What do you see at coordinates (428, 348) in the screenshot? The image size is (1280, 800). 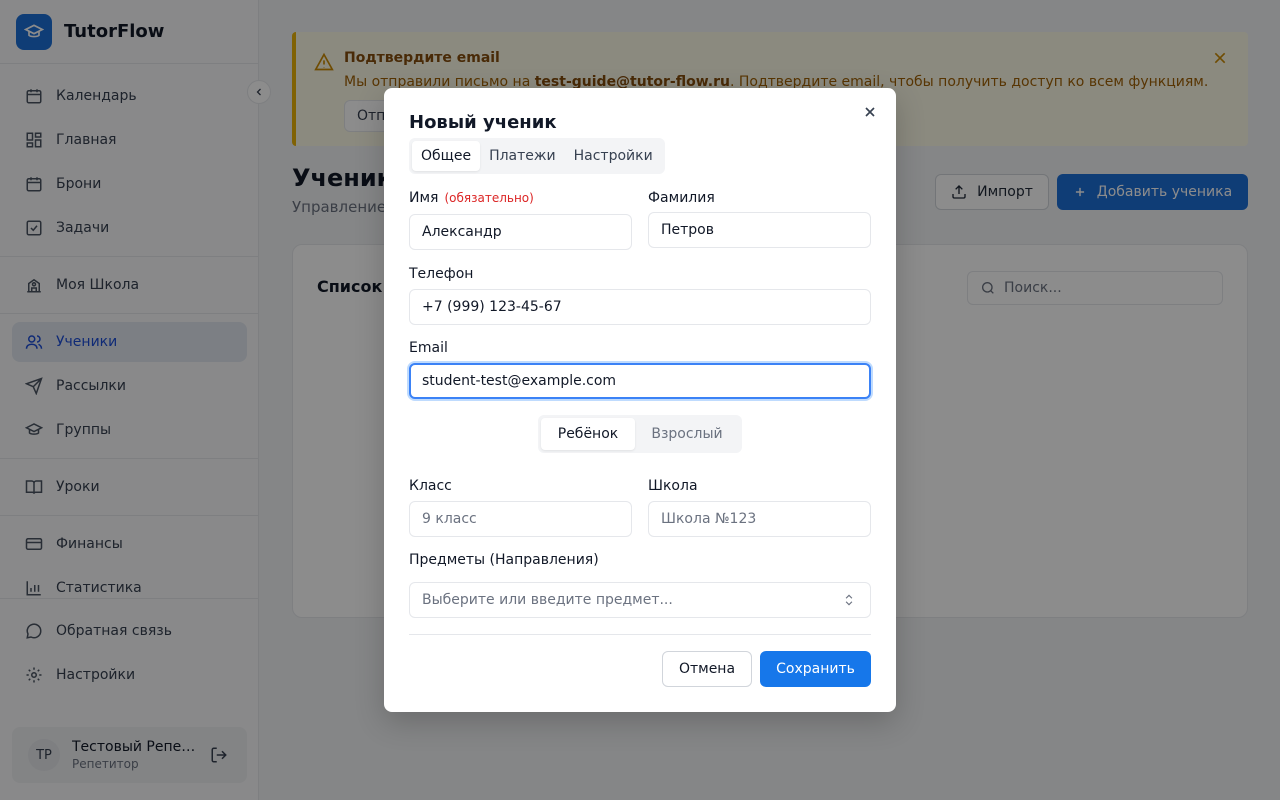 I see `email-label: Email` at bounding box center [428, 348].